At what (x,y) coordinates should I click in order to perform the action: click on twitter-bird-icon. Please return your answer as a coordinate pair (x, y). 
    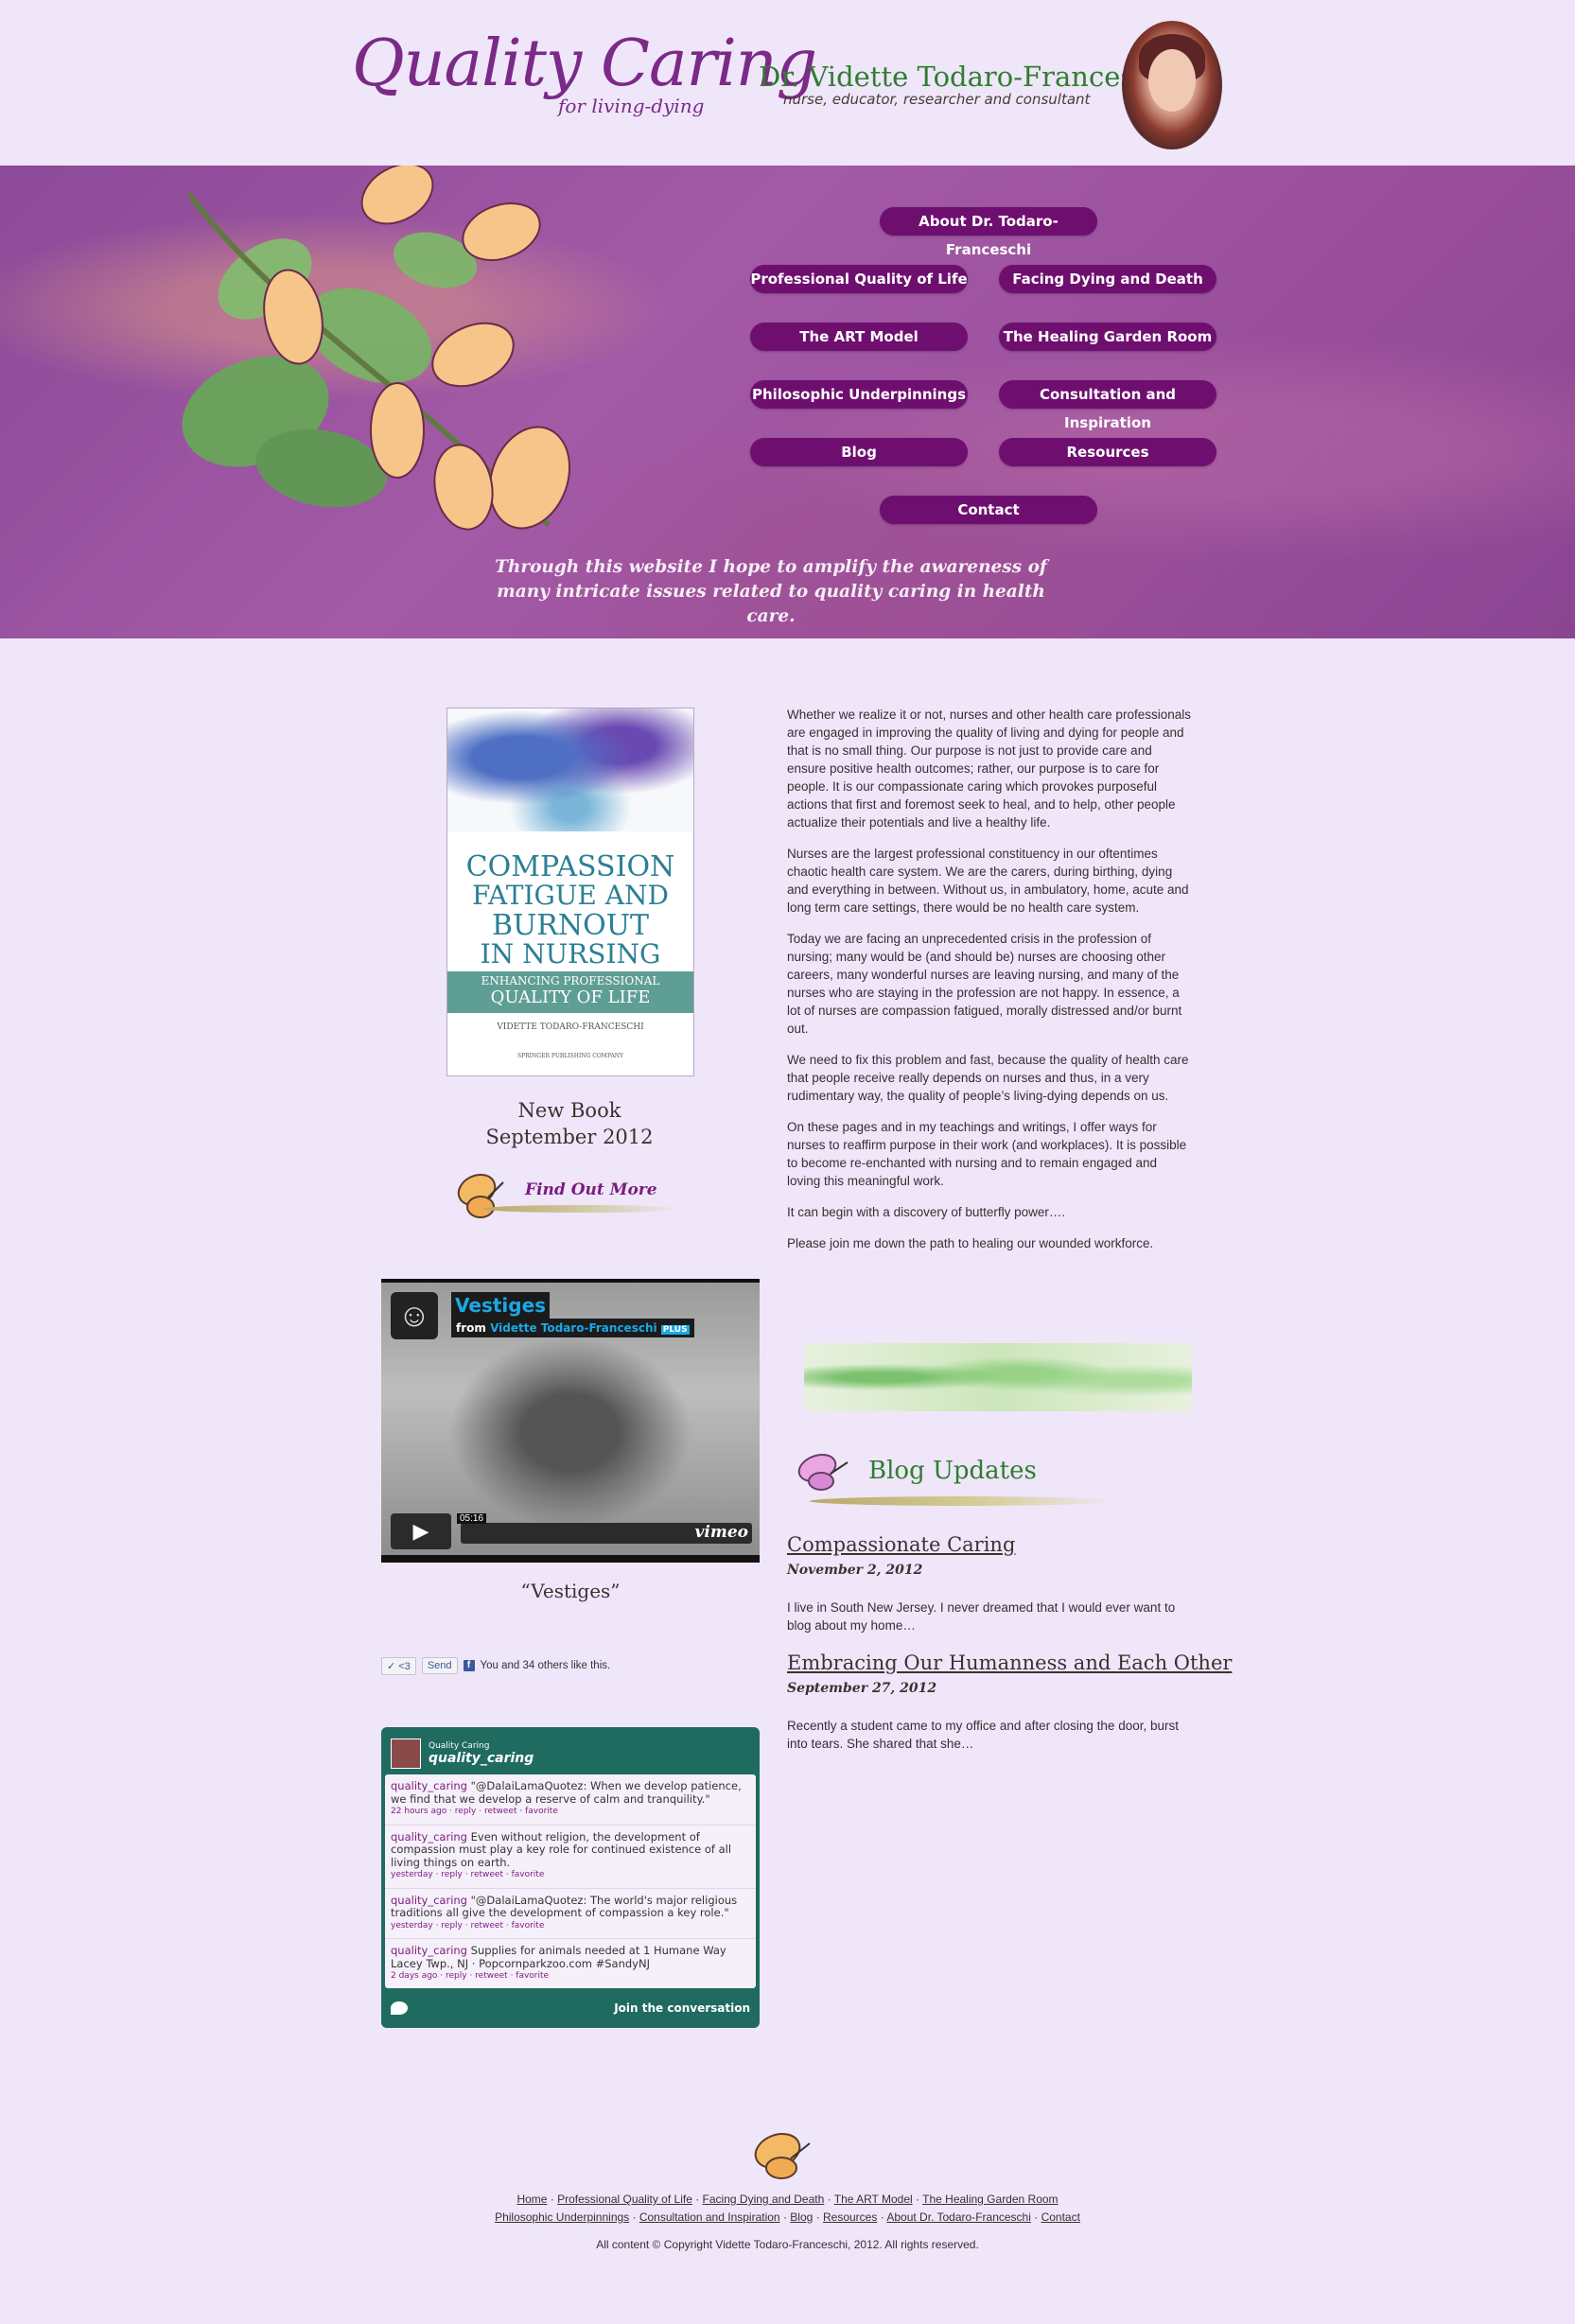
    Looking at the image, I should click on (399, 2008).